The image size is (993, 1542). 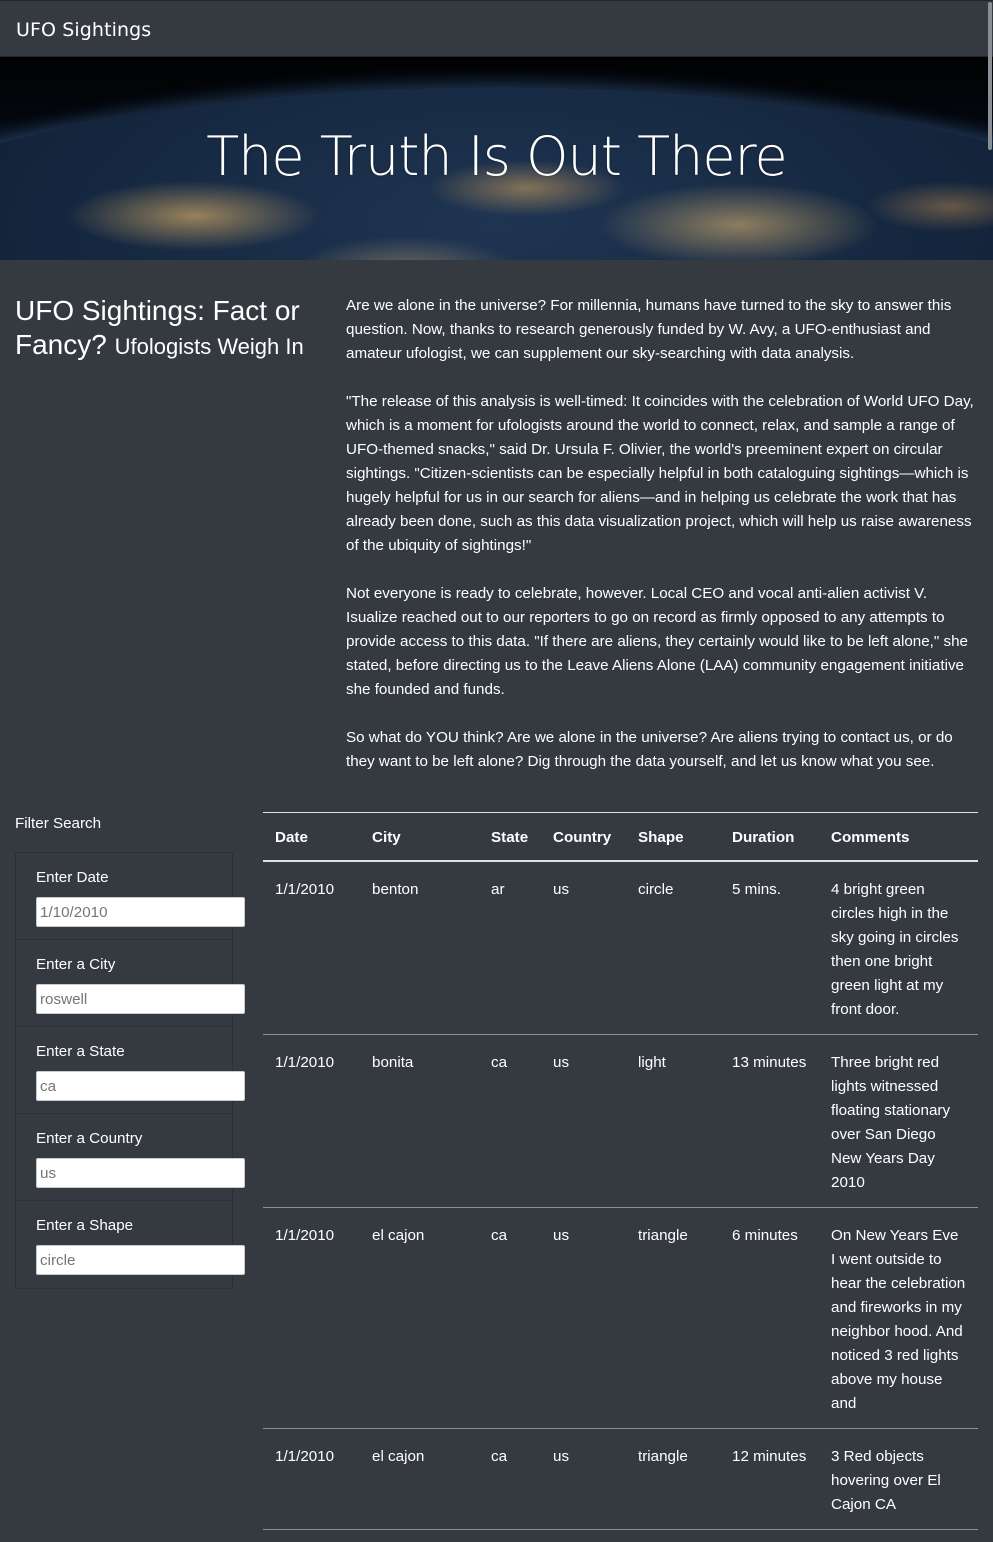 What do you see at coordinates (58, 823) in the screenshot?
I see `filter-search-title: Filter Search` at bounding box center [58, 823].